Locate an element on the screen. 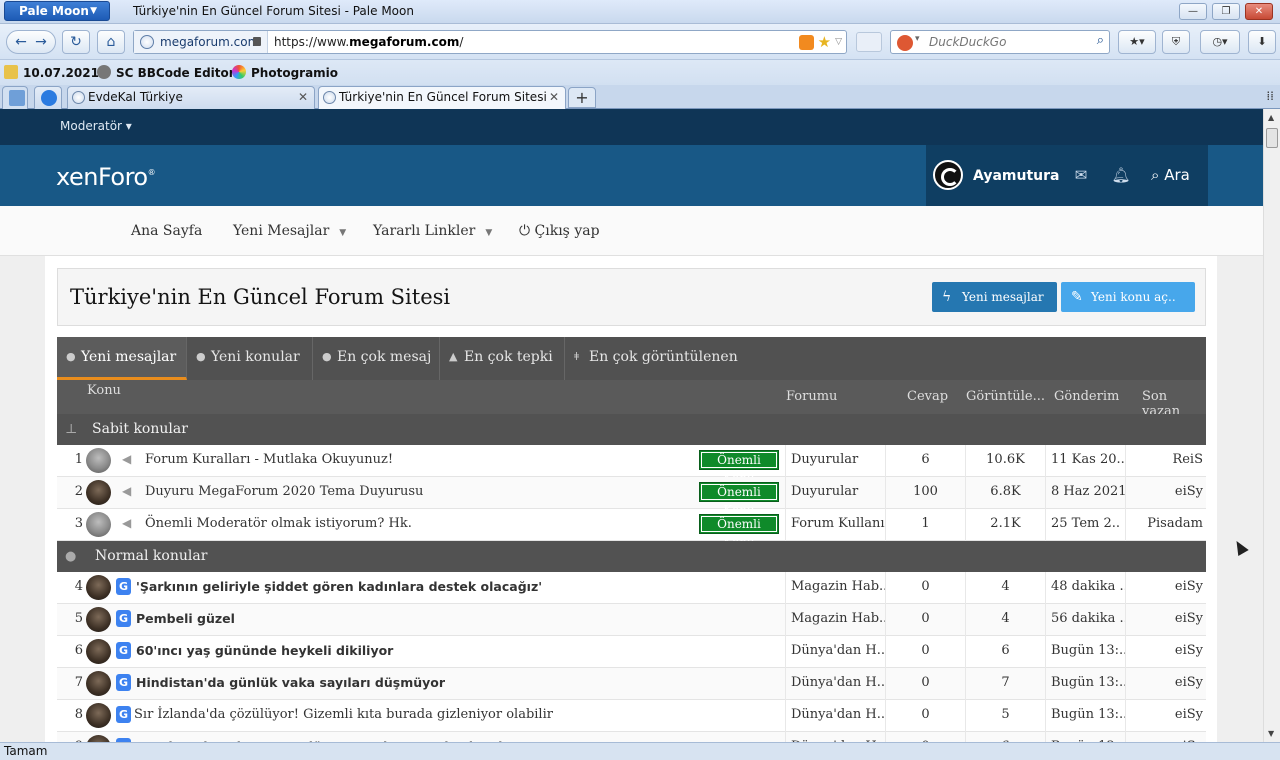 The height and width of the screenshot is (760, 1280). thread-title: Önemli Moderatör olmak istiyorum? Hk. is located at coordinates (278, 523).